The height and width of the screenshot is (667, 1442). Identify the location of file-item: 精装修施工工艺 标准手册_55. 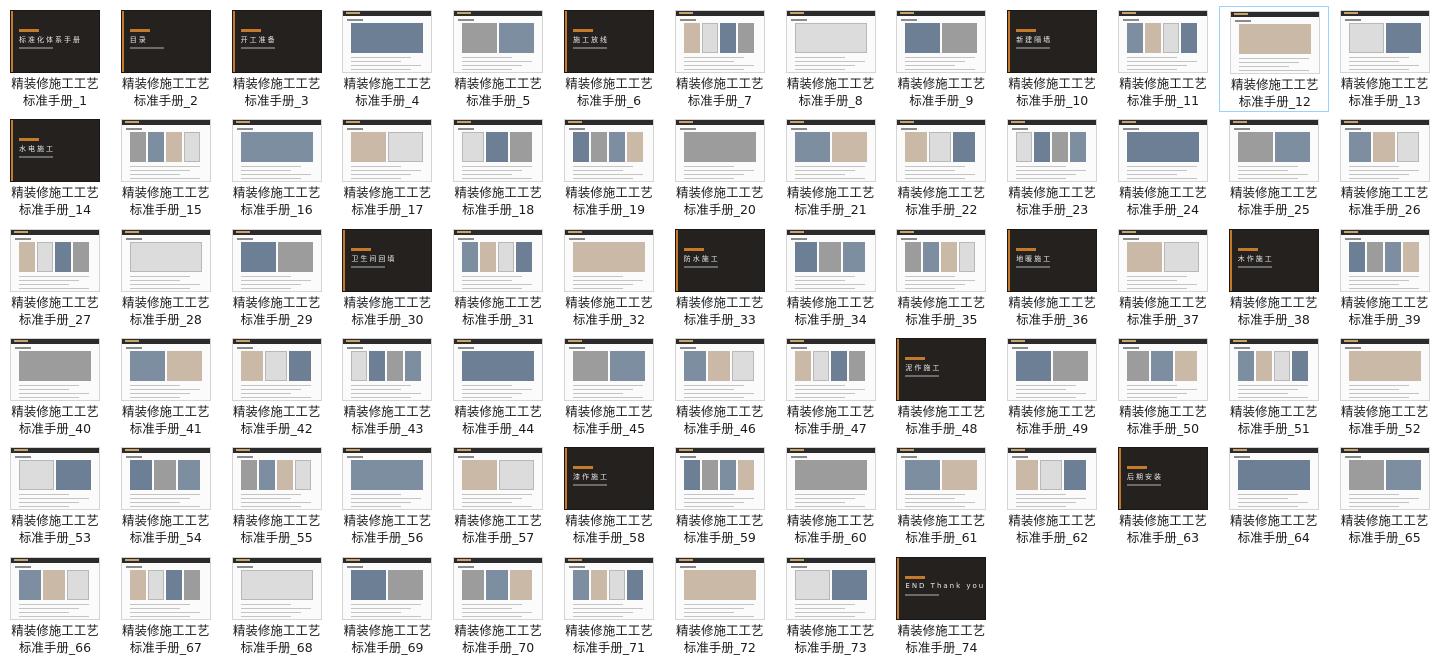
(277, 496).